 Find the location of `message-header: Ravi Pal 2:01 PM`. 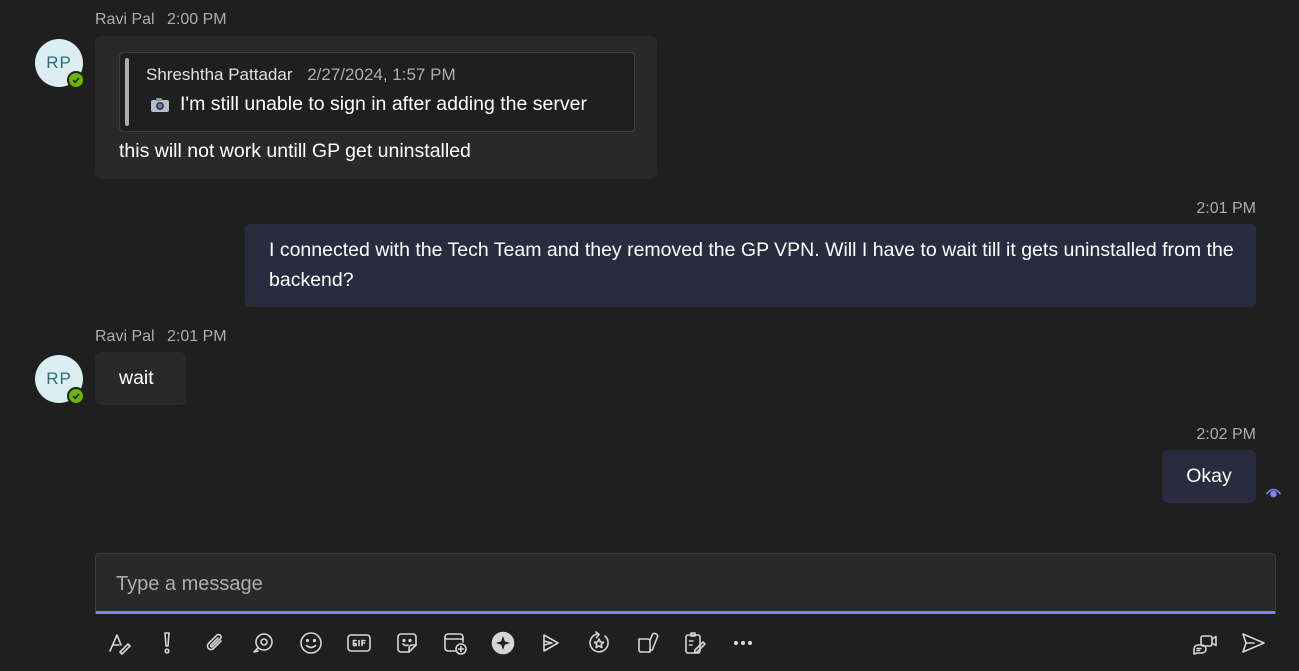

message-header: Ravi Pal 2:01 PM is located at coordinates (161, 337).